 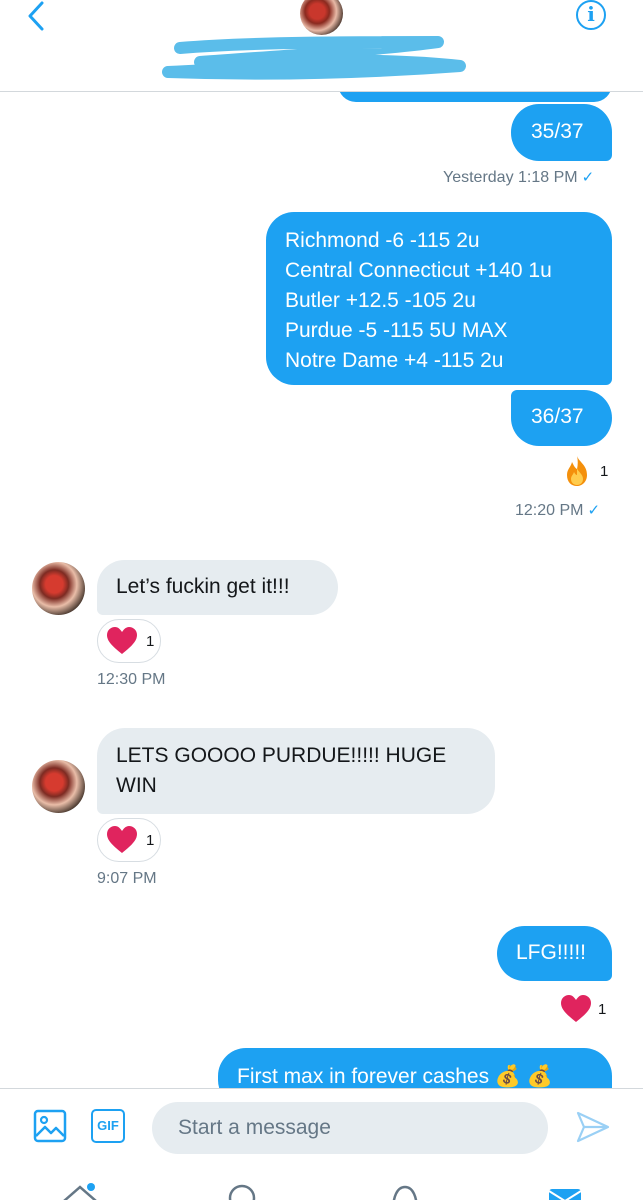 I want to click on message-timestamp: Yesterday 1:18 PM ✓, so click(x=519, y=177).